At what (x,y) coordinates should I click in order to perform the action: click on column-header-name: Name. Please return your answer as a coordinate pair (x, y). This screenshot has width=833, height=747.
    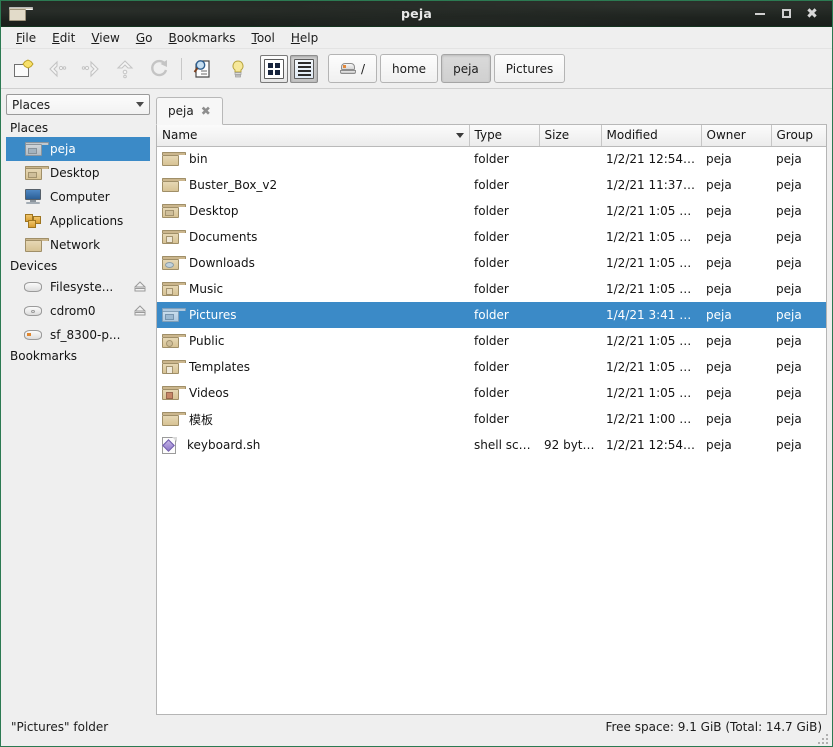
    Looking at the image, I should click on (313, 136).